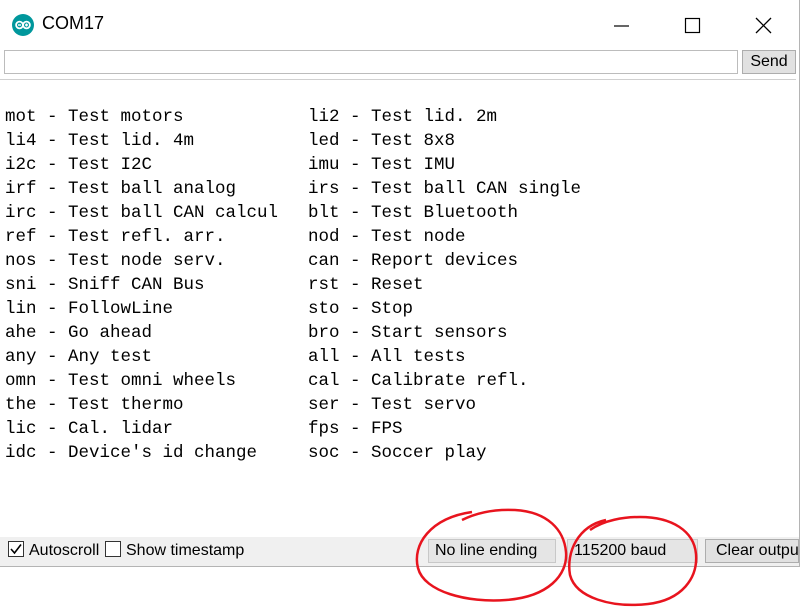 This screenshot has width=802, height=609. Describe the element at coordinates (79, 165) in the screenshot. I see `output-line: i2c - Test I2C` at that location.